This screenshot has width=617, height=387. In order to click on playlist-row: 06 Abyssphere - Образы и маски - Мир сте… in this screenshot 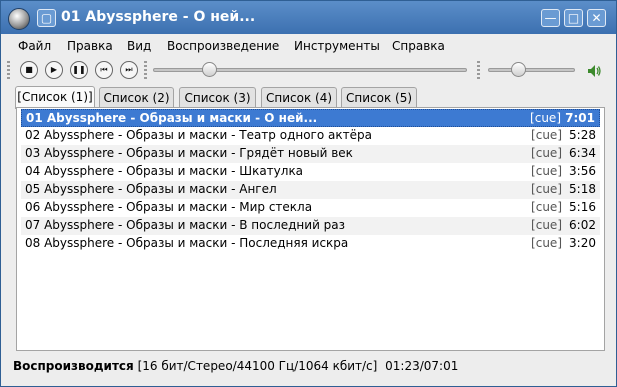, I will do `click(310, 208)`.